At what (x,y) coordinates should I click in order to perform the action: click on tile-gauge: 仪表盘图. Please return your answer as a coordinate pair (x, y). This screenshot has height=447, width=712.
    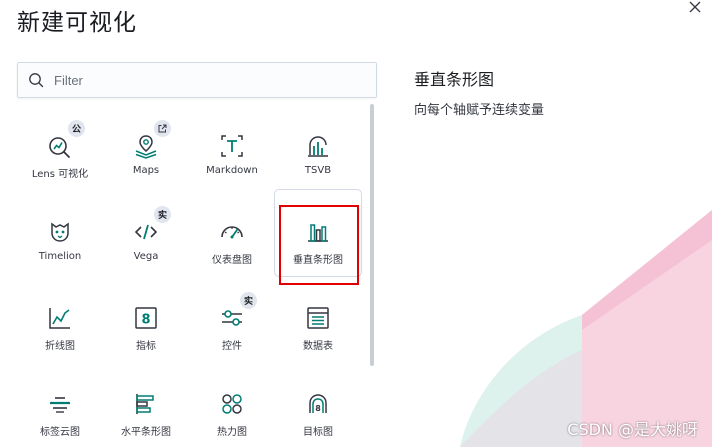
    Looking at the image, I should click on (232, 233).